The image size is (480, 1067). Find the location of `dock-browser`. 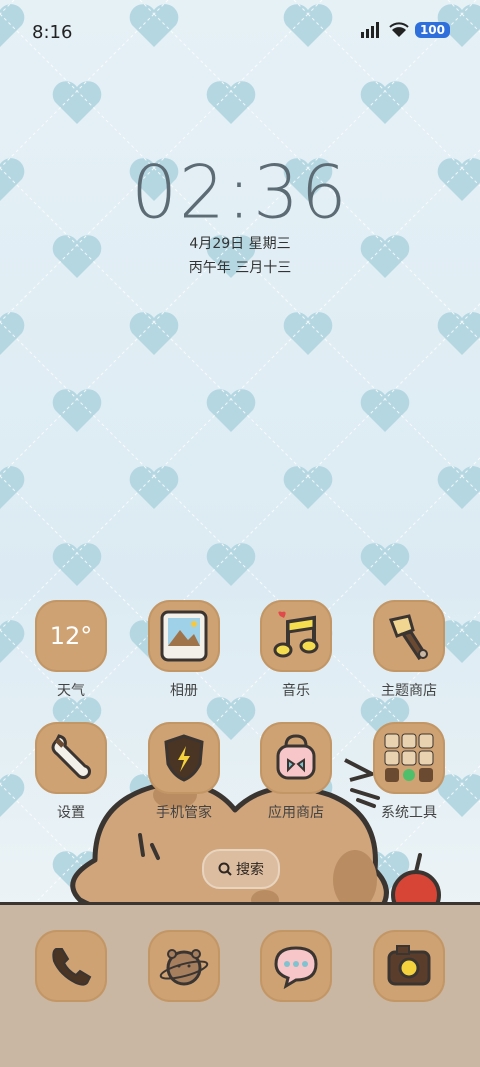

dock-browser is located at coordinates (184, 966).